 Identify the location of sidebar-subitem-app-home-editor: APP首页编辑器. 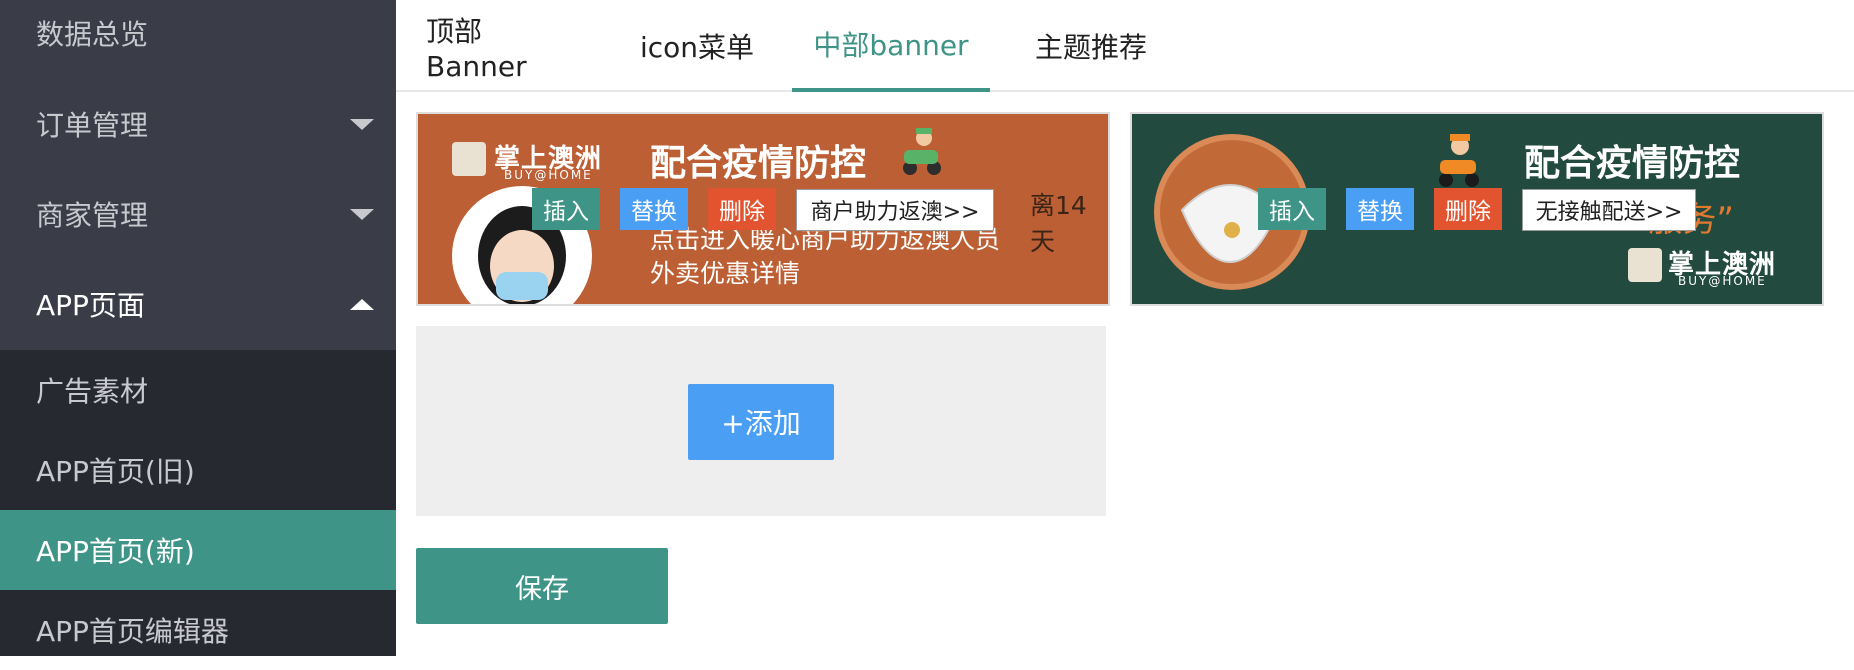
(198, 630).